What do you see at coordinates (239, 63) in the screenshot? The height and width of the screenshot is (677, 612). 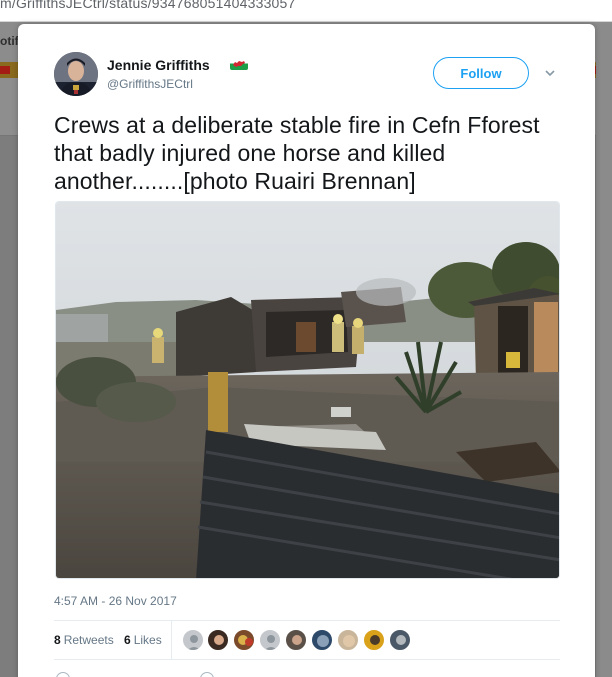 I see `welsh-flag-icon` at bounding box center [239, 63].